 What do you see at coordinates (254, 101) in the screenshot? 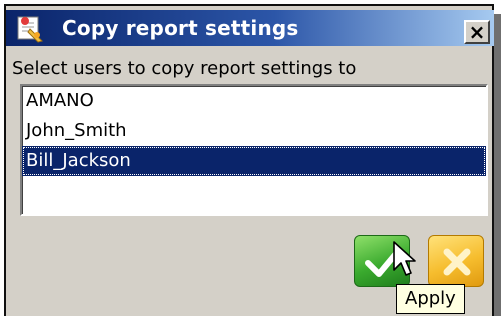
I see `list-item-user: AMANO` at bounding box center [254, 101].